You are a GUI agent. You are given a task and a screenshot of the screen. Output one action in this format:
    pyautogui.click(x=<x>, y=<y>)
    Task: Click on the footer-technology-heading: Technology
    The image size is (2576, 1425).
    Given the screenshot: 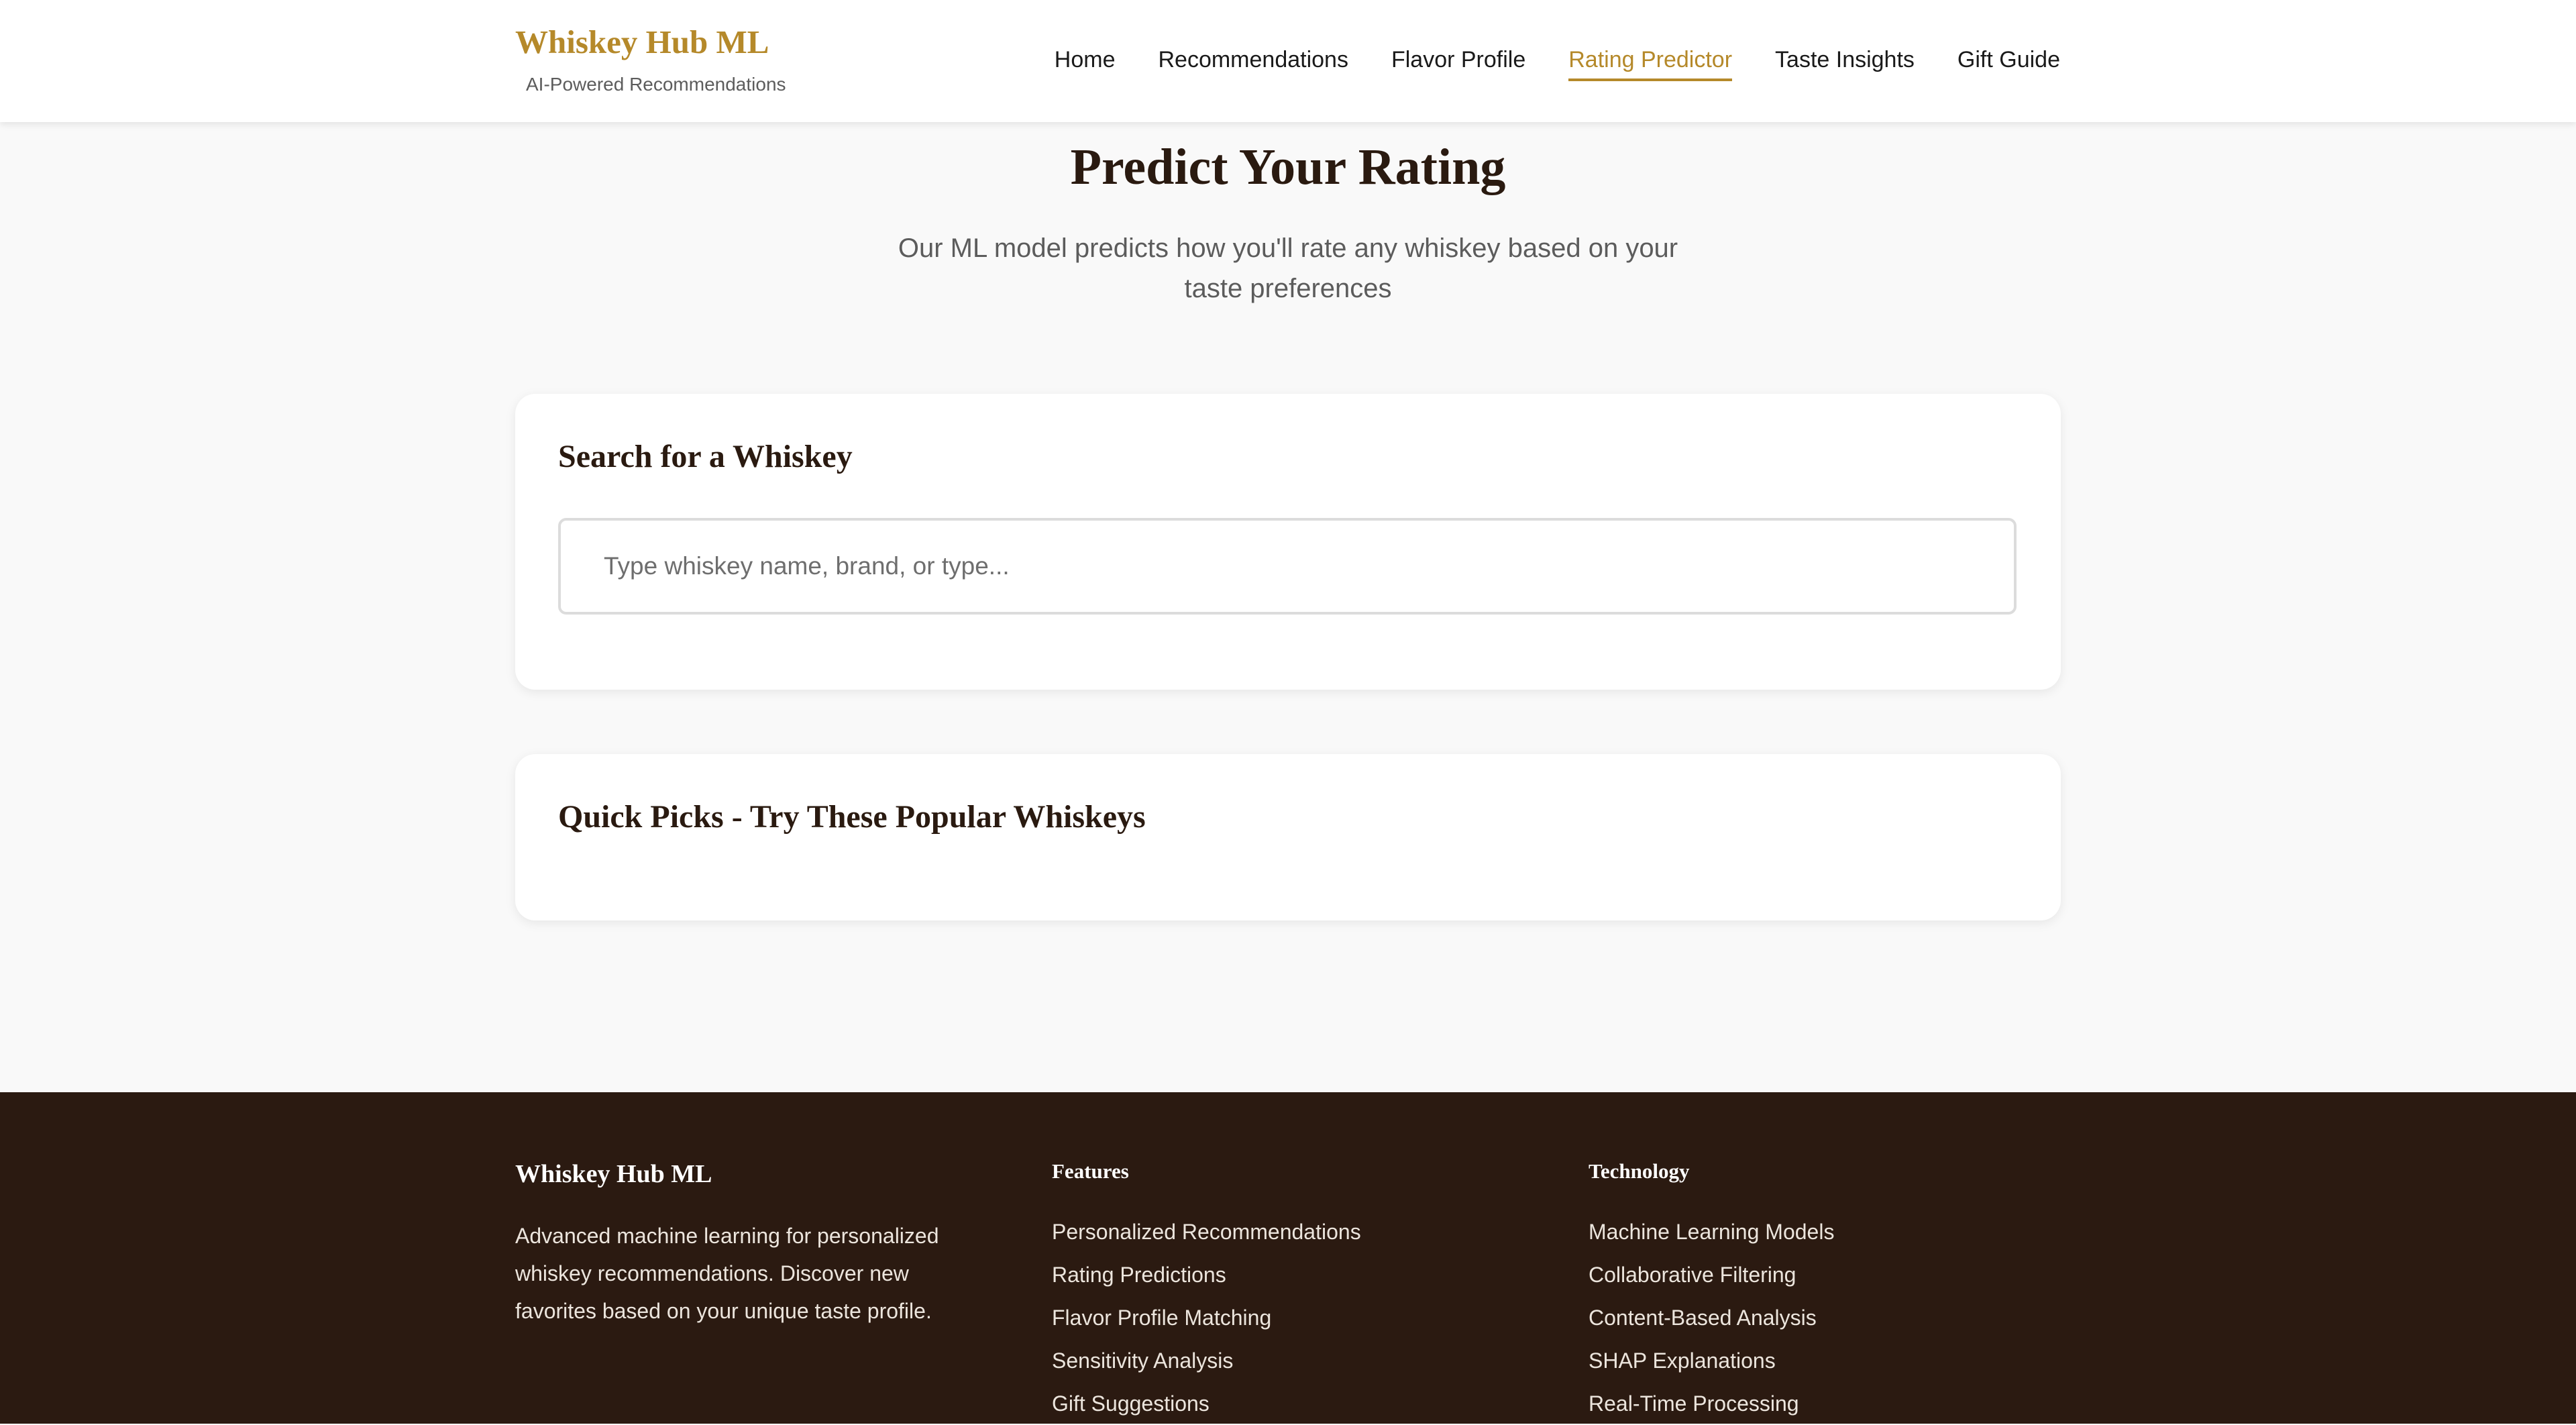 What is the action you would take?
    pyautogui.click(x=1639, y=1171)
    